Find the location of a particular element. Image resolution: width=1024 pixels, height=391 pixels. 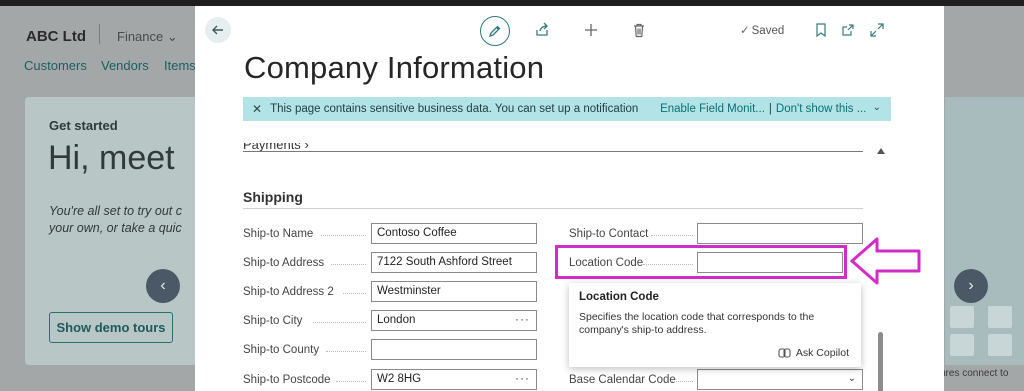

scroll-up-arrow-icon is located at coordinates (881, 151).